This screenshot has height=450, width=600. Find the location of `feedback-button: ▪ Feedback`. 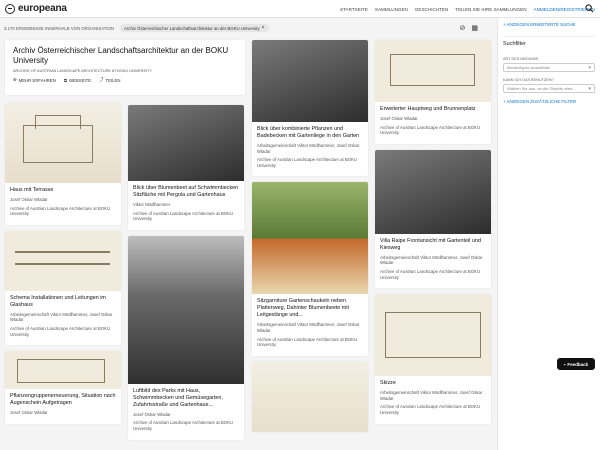

feedback-button: ▪ Feedback is located at coordinates (576, 364).